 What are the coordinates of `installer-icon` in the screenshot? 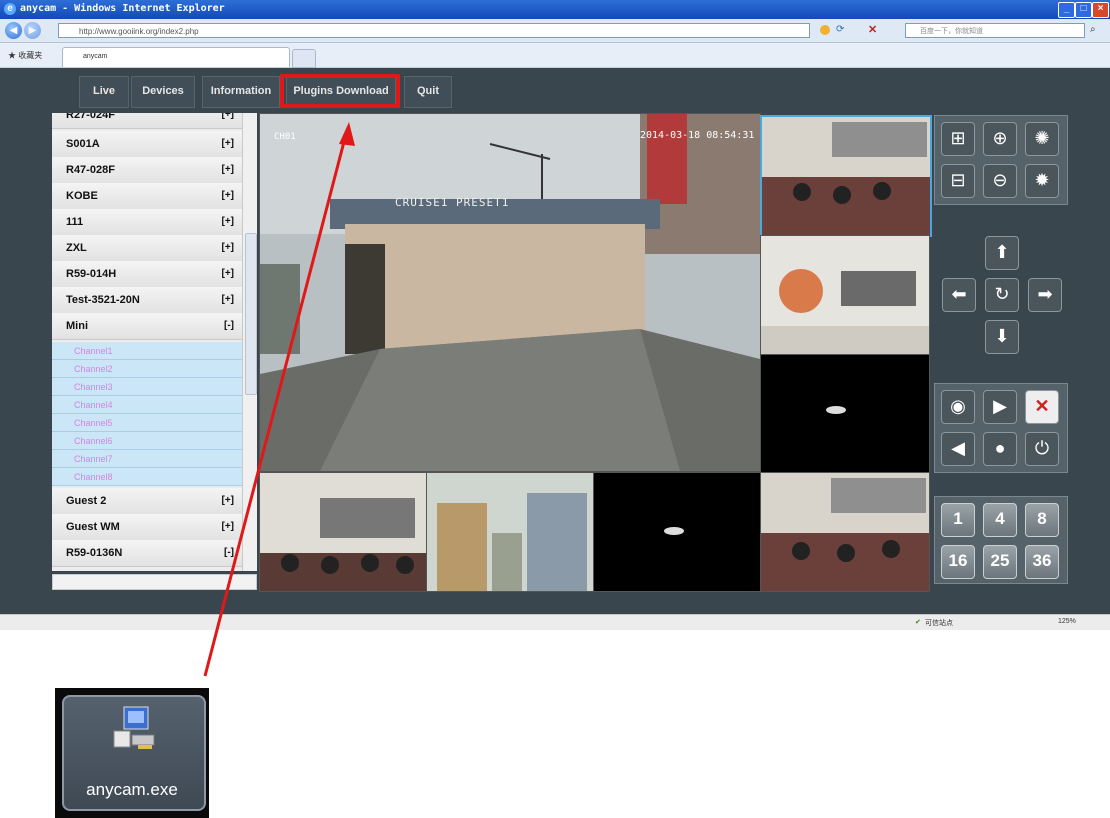 It's located at (134, 727).